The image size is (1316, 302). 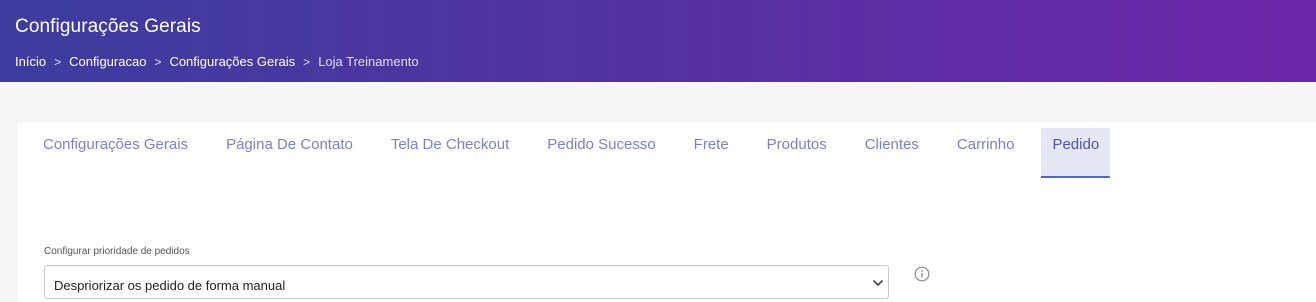 What do you see at coordinates (986, 144) in the screenshot?
I see `tab-carrinho: Carrinho` at bounding box center [986, 144].